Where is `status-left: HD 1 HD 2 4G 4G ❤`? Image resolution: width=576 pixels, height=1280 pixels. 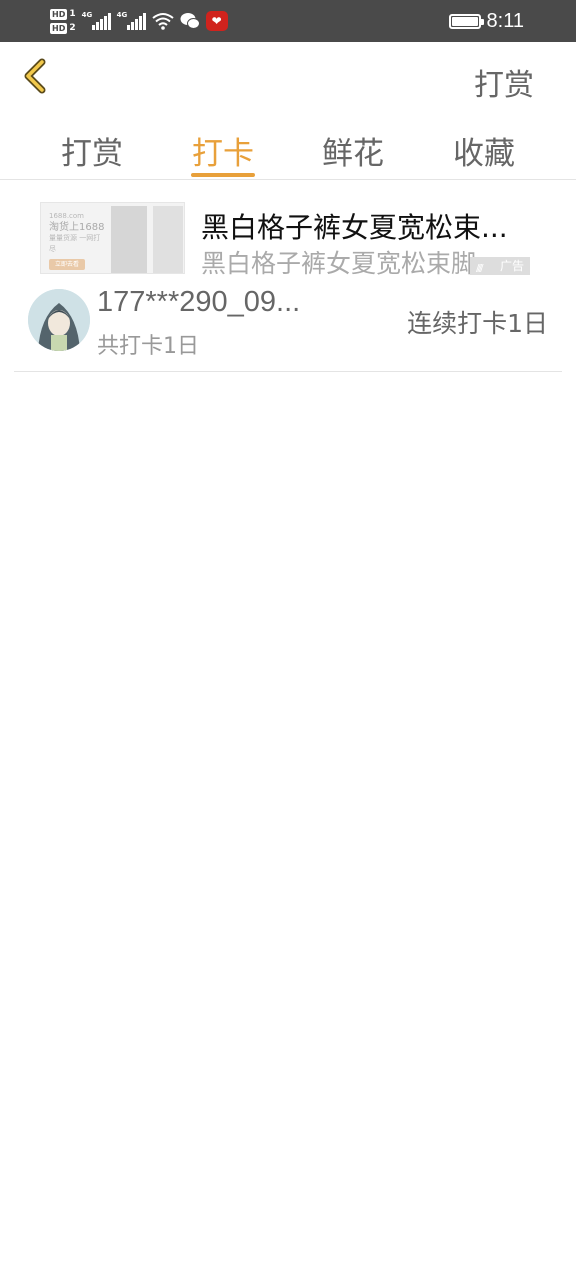 status-left: HD 1 HD 2 4G 4G ❤ is located at coordinates (139, 21).